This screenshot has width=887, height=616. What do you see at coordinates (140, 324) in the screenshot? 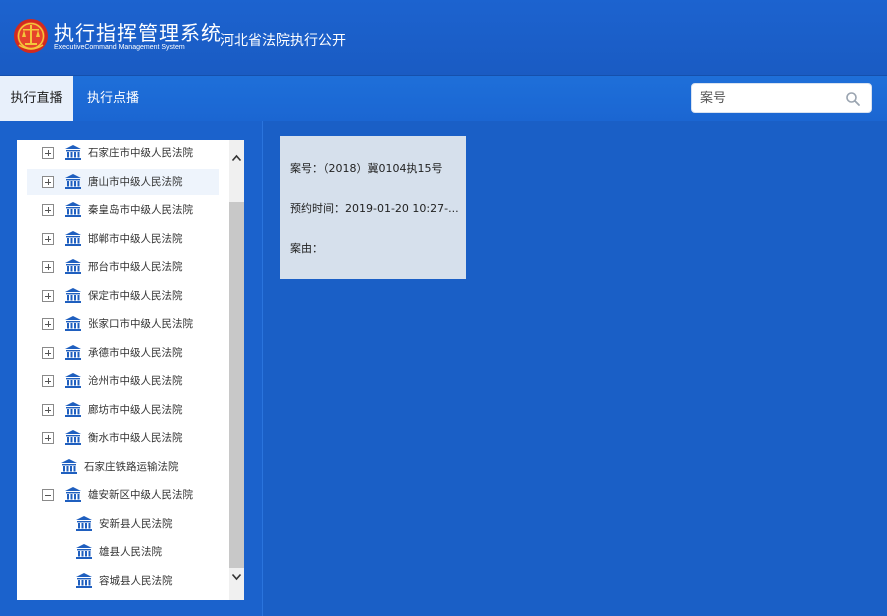
I see `tree-item-label: 张家口市中级人民法院` at bounding box center [140, 324].